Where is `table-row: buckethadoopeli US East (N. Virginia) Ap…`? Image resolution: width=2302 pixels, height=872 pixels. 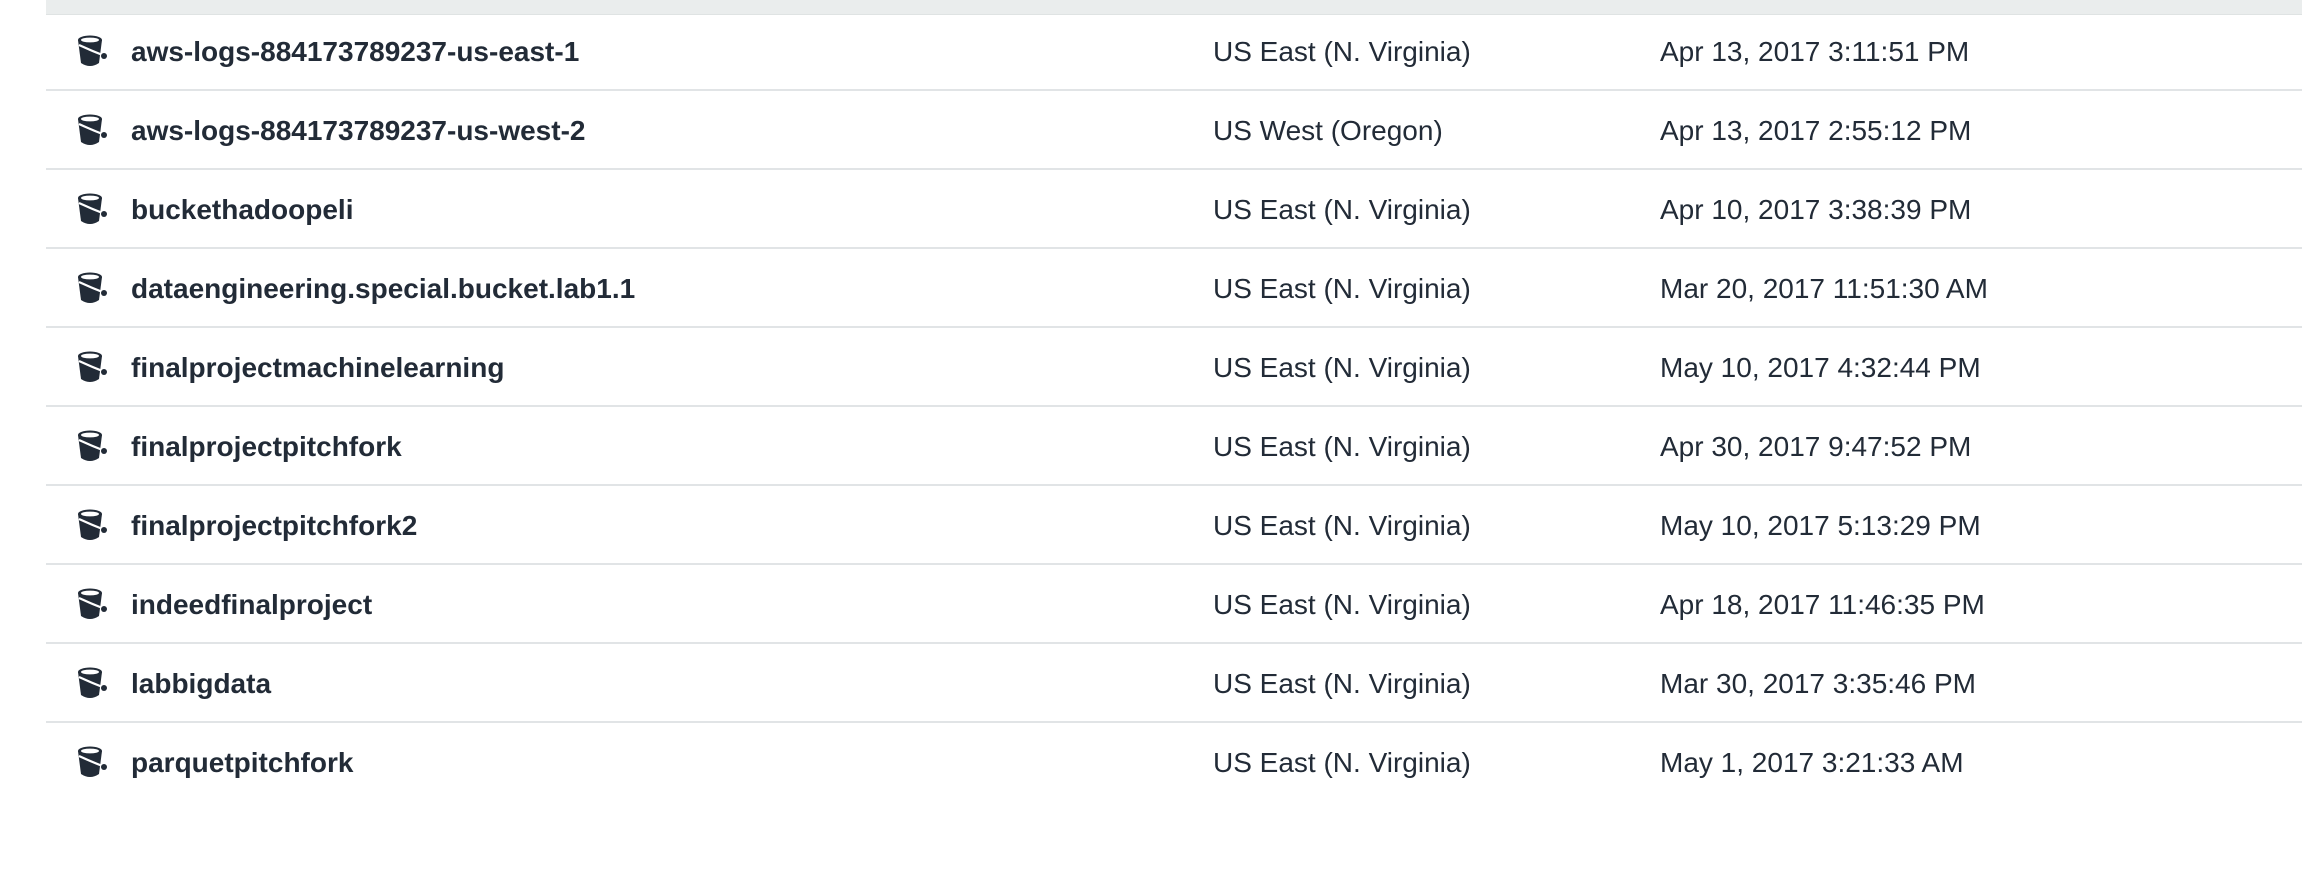 table-row: buckethadoopeli US East (N. Virginia) Ap… is located at coordinates (1174, 209).